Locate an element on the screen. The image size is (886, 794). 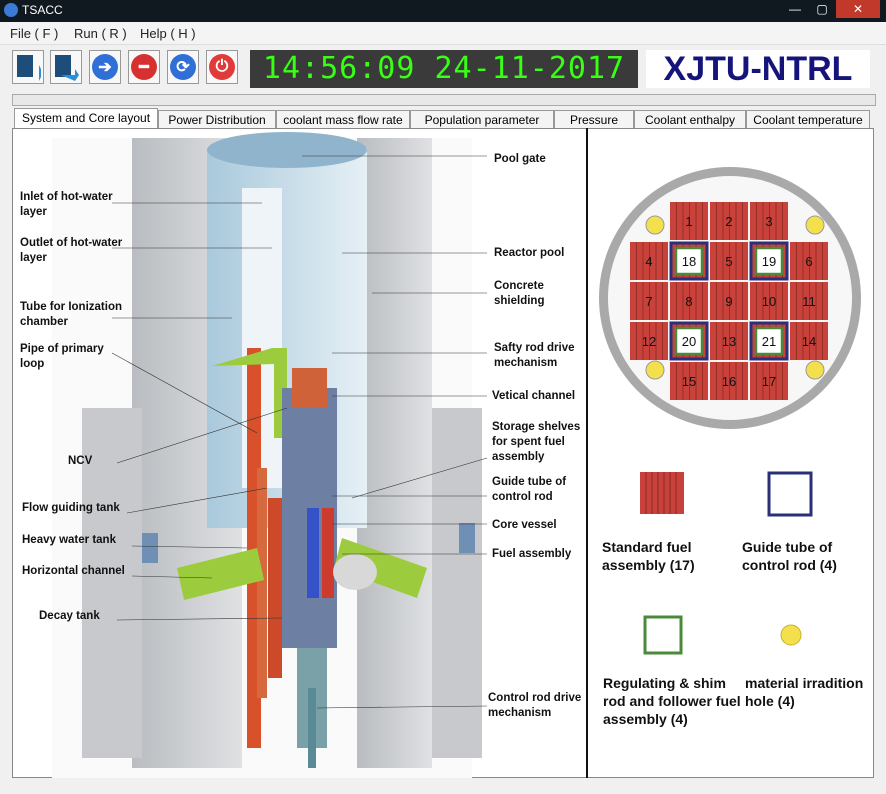
legend-guide-tube: Guide tube of control rod (4) is located at coordinates (789, 556).